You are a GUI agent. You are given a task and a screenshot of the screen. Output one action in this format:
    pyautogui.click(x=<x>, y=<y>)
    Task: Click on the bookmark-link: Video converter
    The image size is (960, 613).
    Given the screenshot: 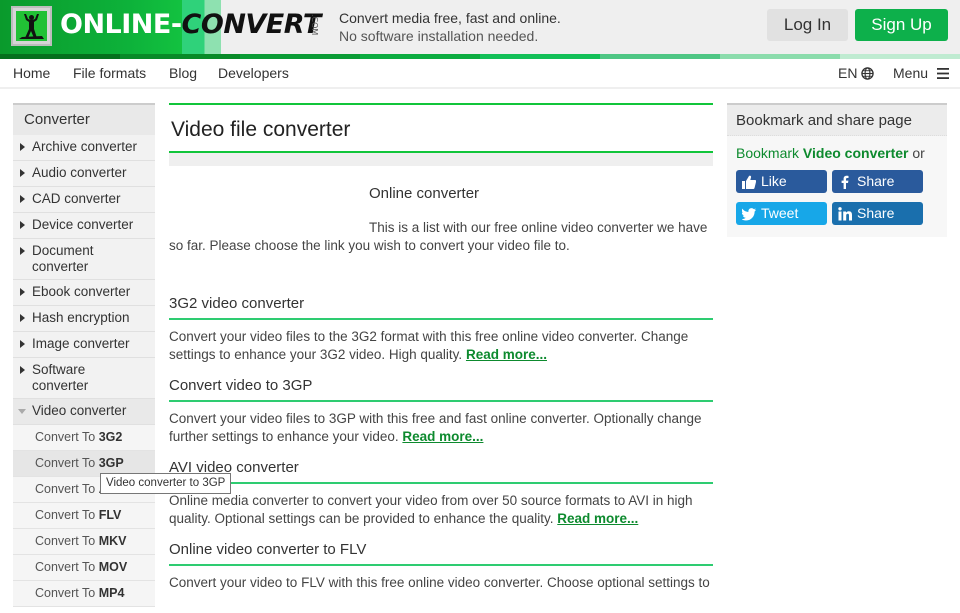 What is the action you would take?
    pyautogui.click(x=856, y=153)
    